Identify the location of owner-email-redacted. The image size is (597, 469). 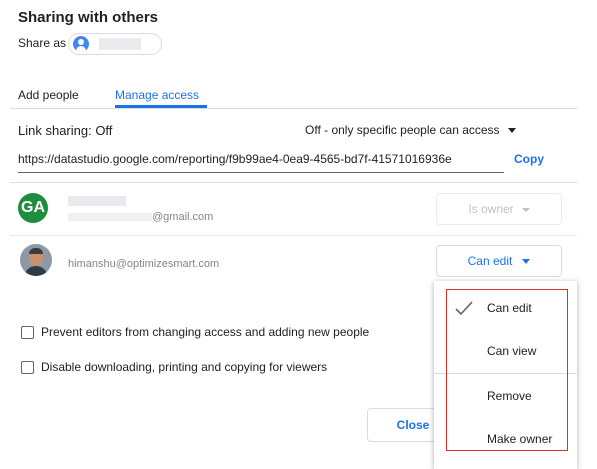
(110, 217).